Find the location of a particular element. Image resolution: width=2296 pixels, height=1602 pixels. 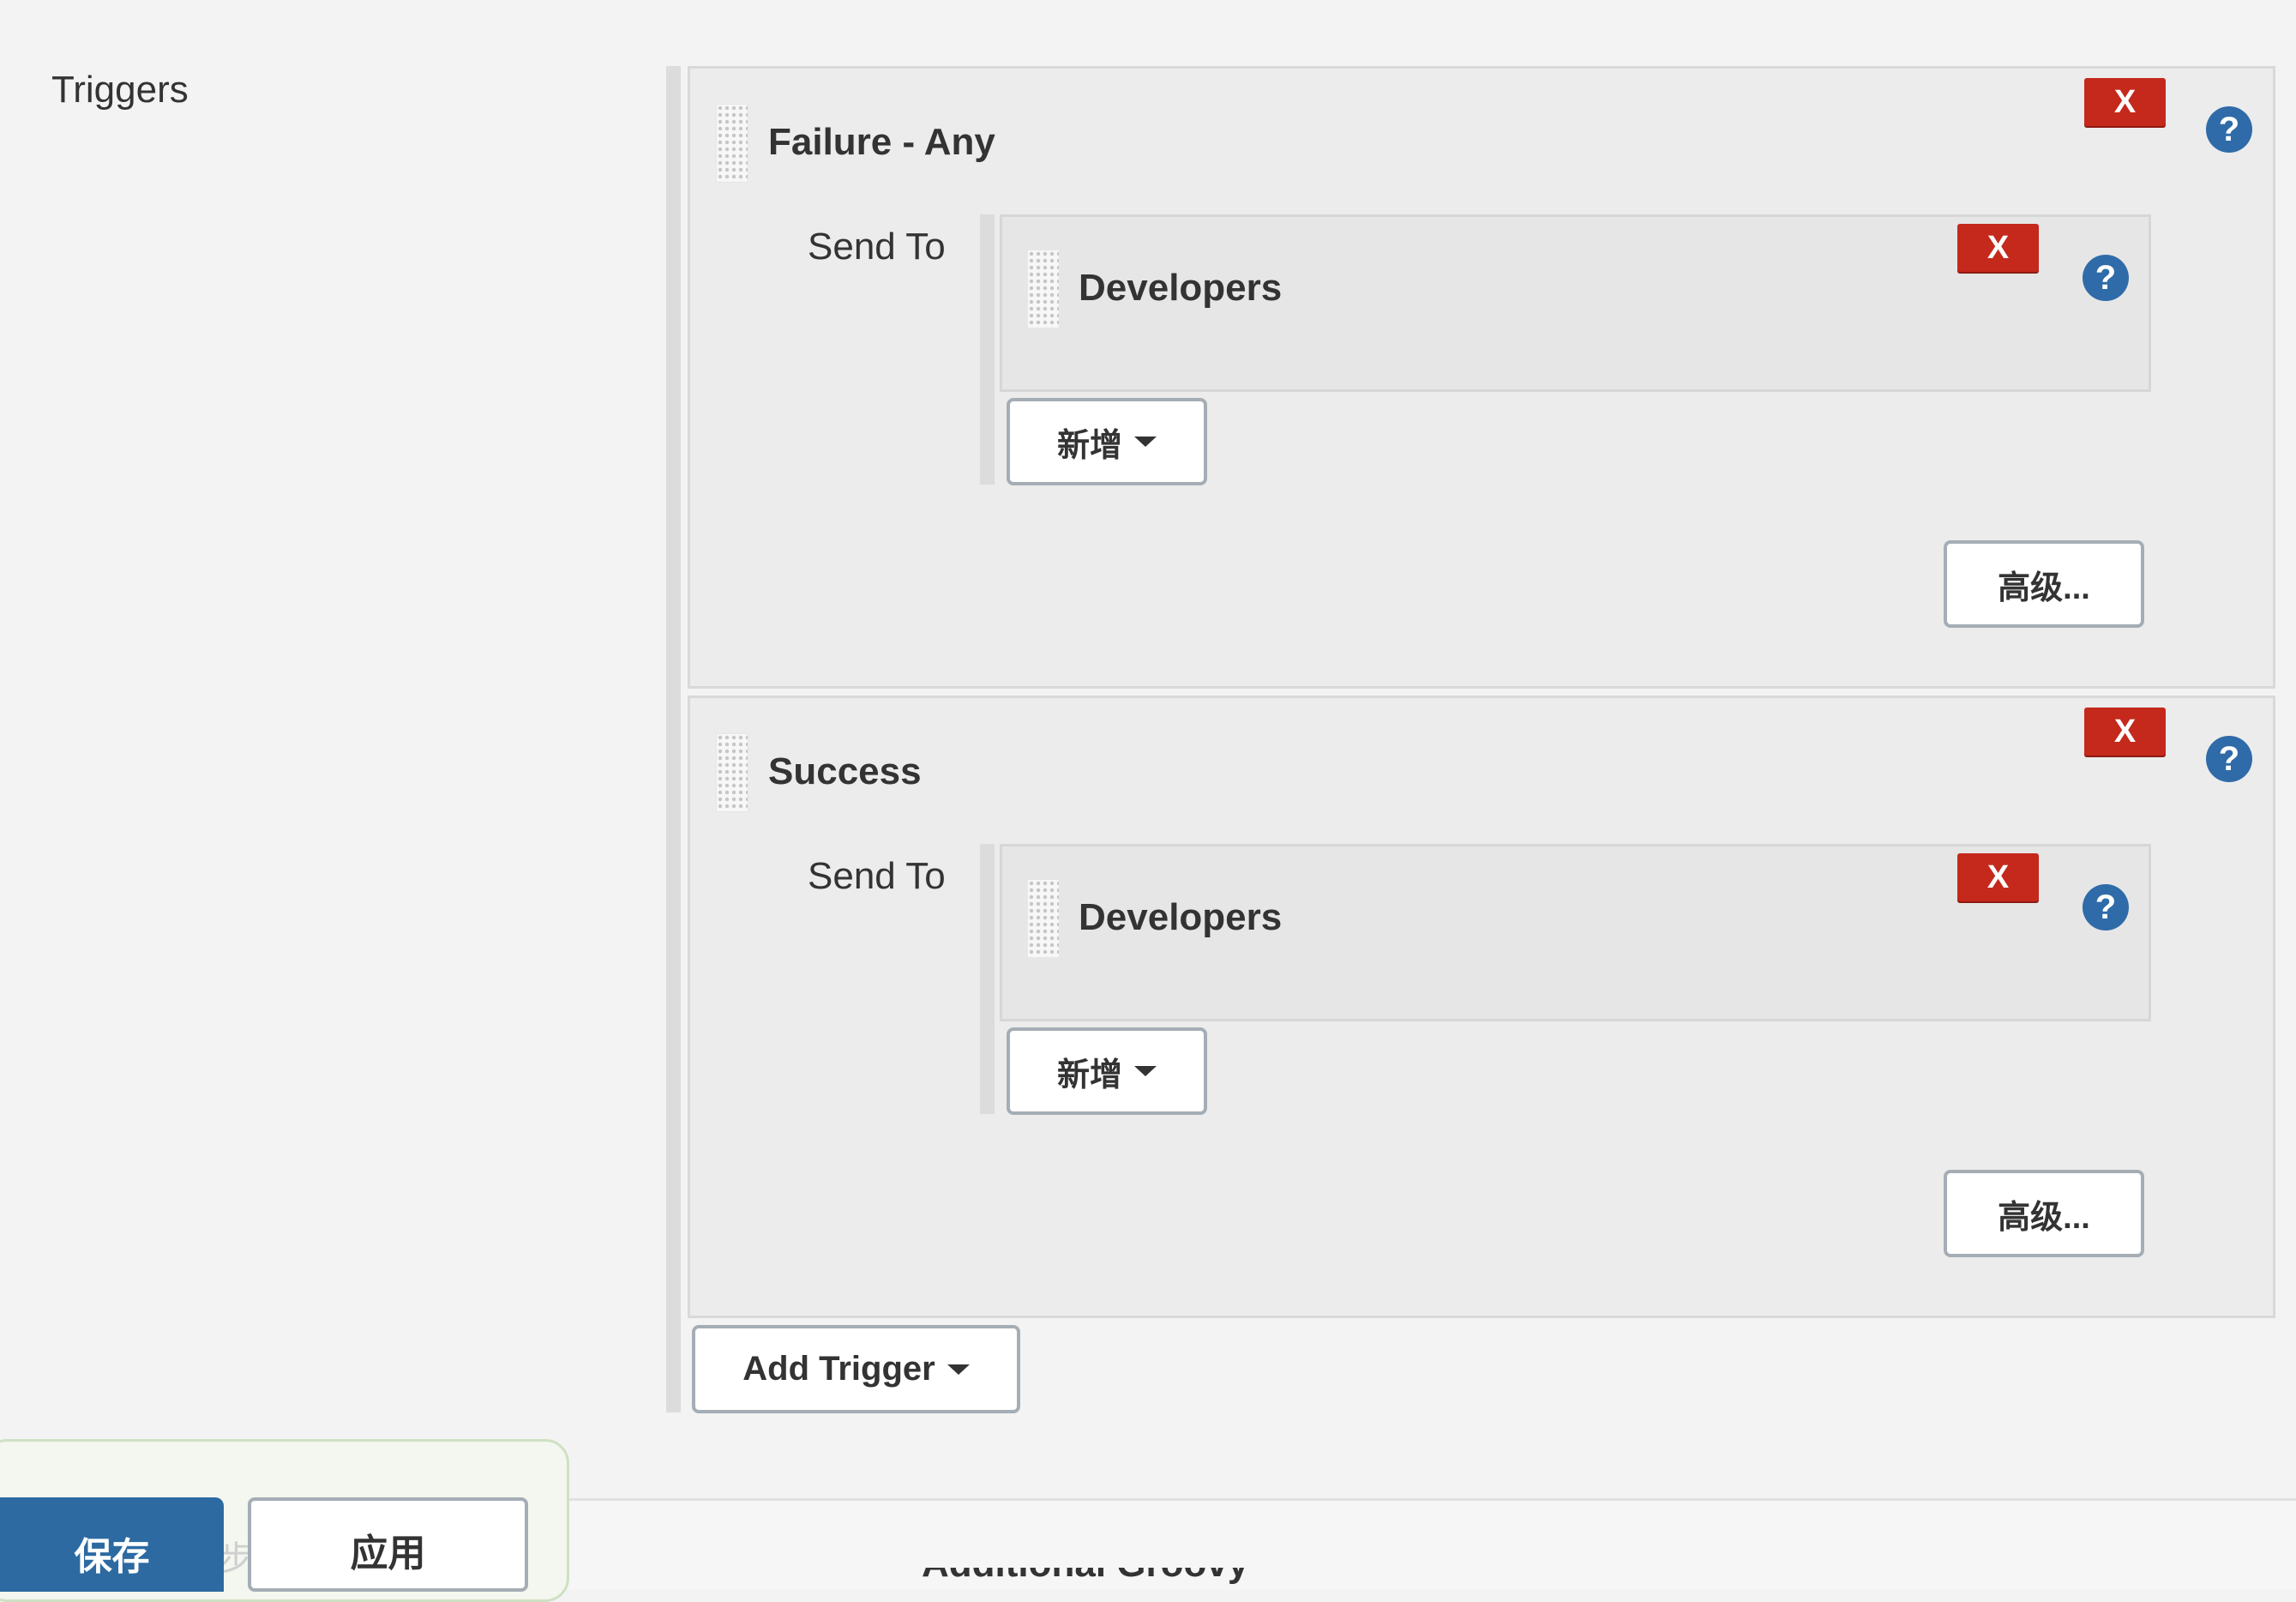

next-section-heading: Additional Groovy is located at coordinates (1085, 1577).